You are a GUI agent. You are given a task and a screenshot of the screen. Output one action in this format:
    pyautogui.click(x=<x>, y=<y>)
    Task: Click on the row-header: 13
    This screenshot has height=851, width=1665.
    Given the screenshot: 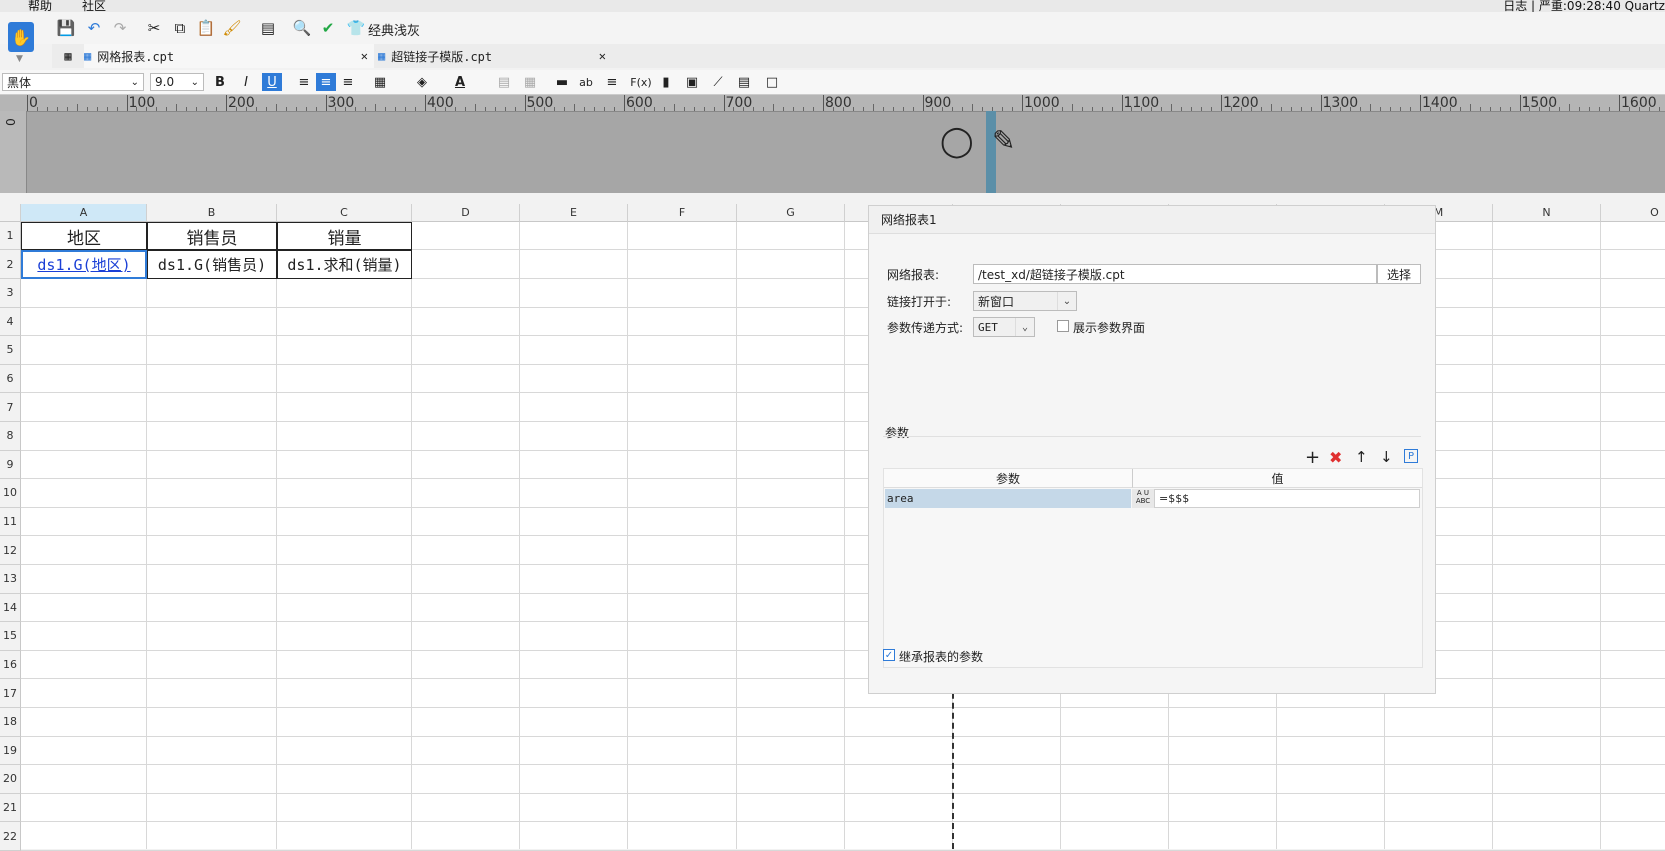 What is the action you would take?
    pyautogui.click(x=10, y=579)
    